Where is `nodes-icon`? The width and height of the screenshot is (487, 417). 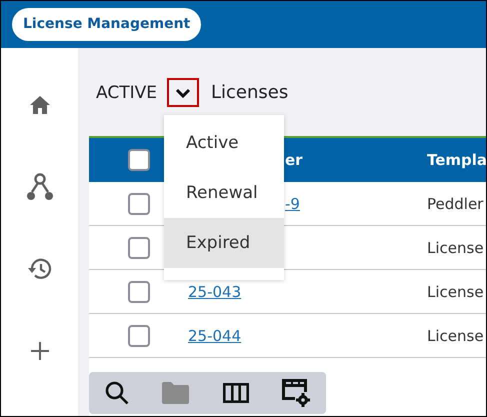
nodes-icon is located at coordinates (39, 187).